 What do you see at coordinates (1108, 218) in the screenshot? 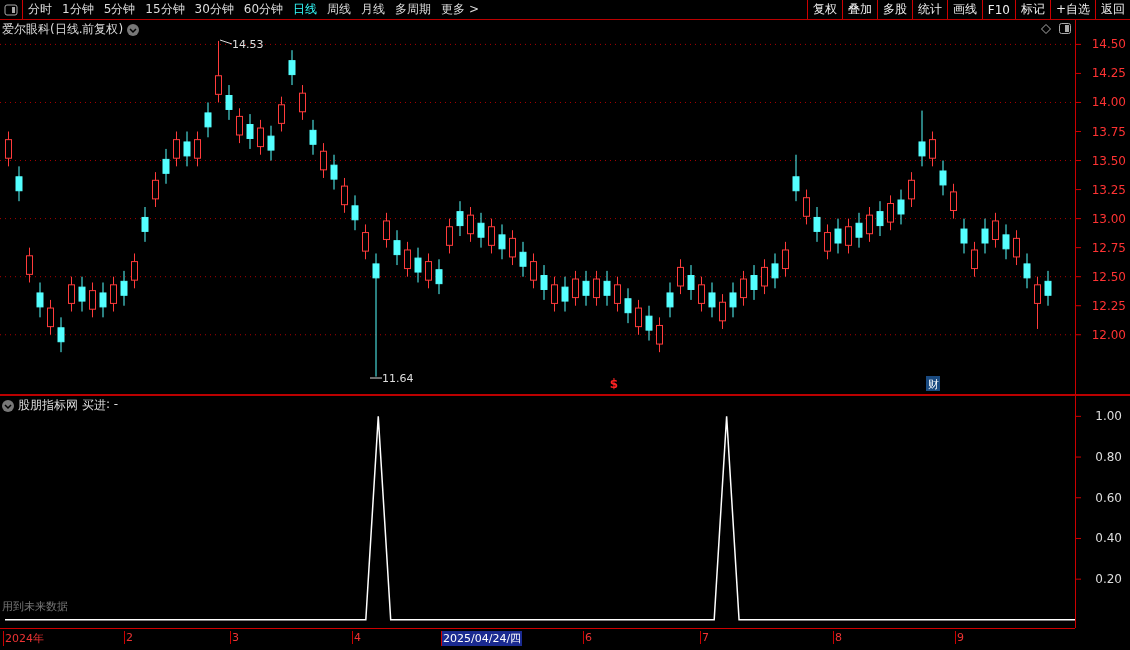
I see `price-axis-label: 13.00` at bounding box center [1108, 218].